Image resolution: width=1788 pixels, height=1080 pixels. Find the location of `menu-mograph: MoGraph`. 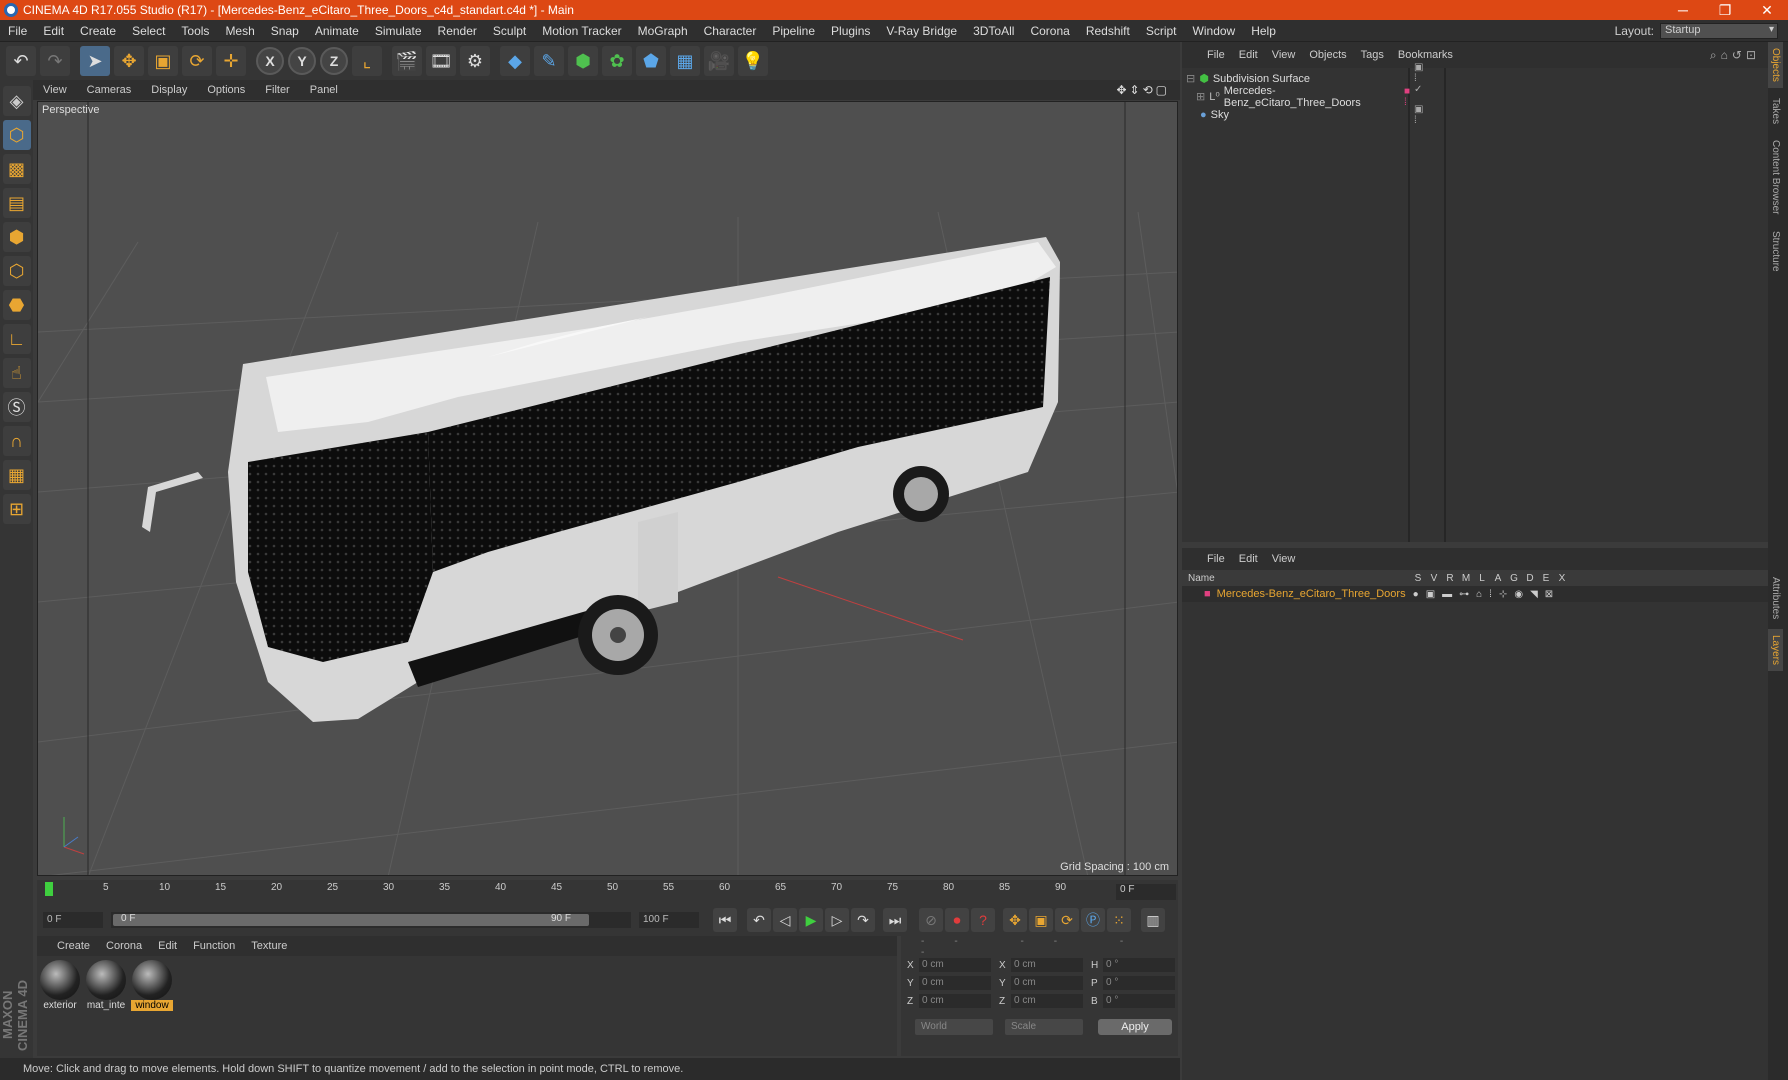

menu-mograph: MoGraph is located at coordinates (663, 31).